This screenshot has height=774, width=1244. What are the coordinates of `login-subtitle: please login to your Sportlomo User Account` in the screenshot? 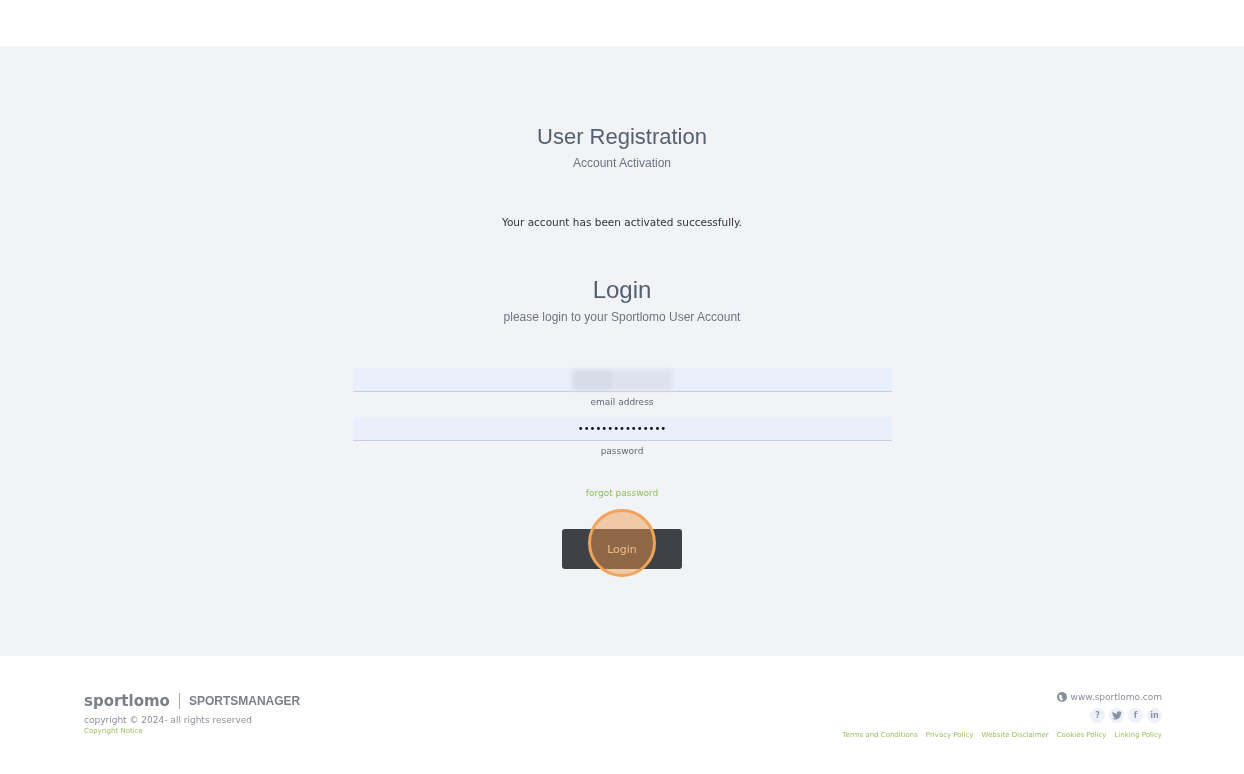 It's located at (622, 317).